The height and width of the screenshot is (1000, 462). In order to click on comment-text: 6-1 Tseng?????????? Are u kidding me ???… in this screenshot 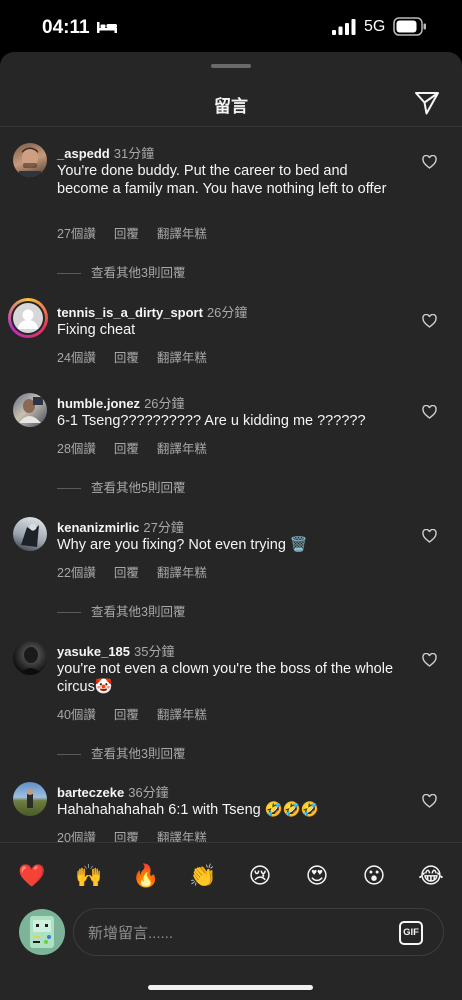, I will do `click(211, 421)`.